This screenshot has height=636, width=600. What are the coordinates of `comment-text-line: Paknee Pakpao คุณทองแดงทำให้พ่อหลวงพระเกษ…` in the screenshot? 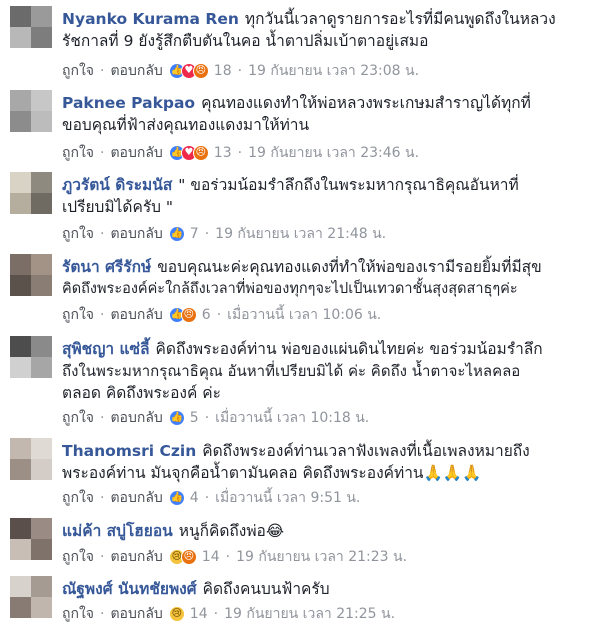 It's located at (327, 103).